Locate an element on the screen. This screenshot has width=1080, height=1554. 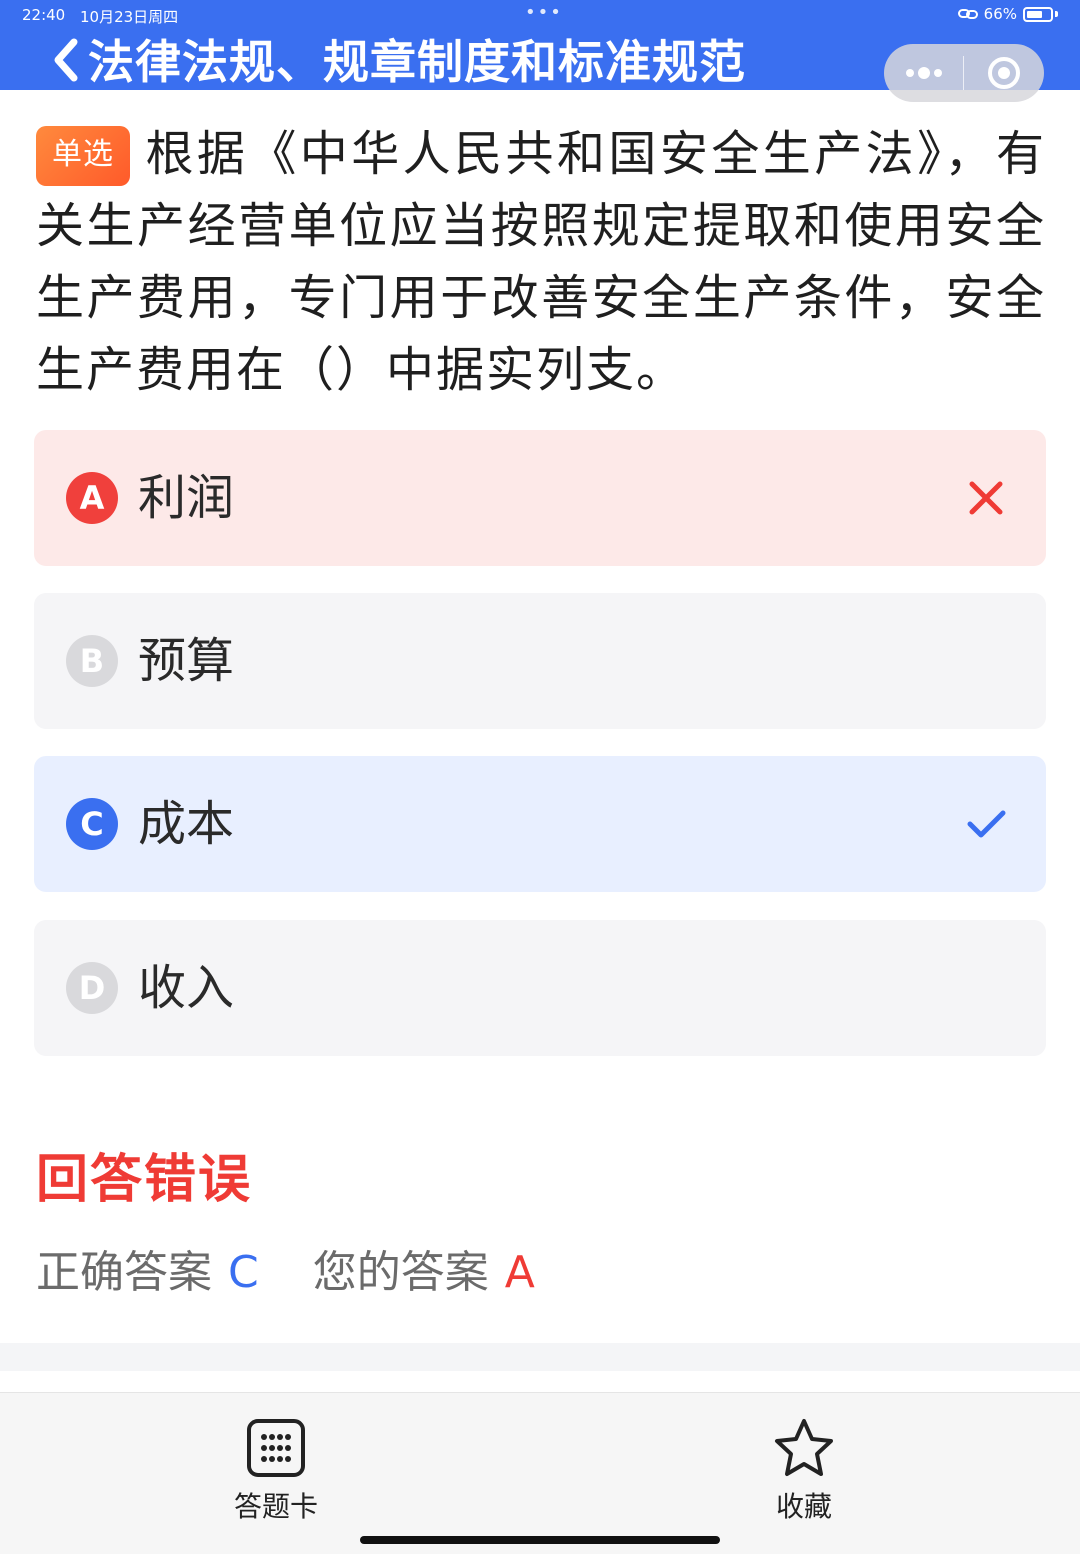
status-right: 66% is located at coordinates (1007, 14).